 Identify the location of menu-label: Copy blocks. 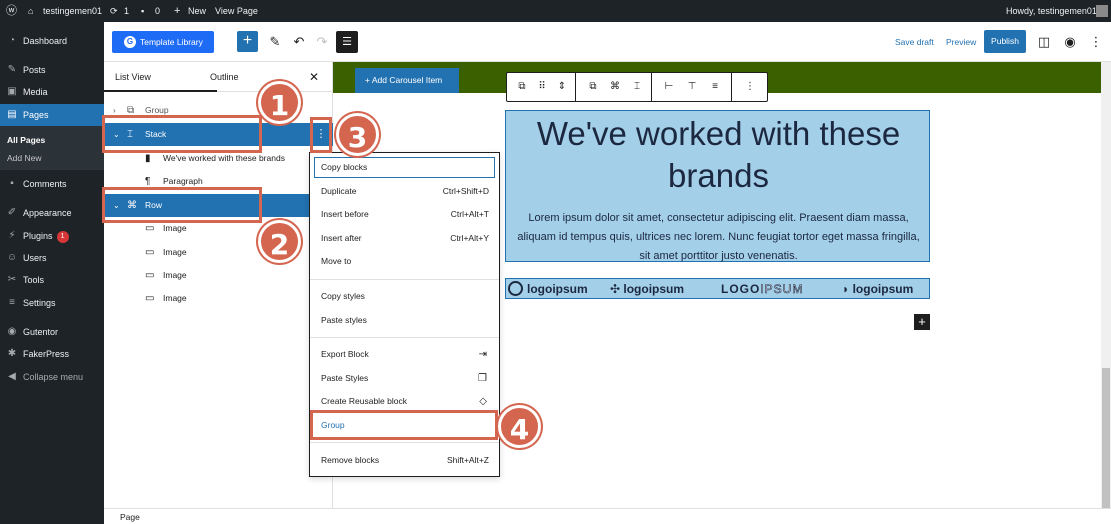
(344, 167).